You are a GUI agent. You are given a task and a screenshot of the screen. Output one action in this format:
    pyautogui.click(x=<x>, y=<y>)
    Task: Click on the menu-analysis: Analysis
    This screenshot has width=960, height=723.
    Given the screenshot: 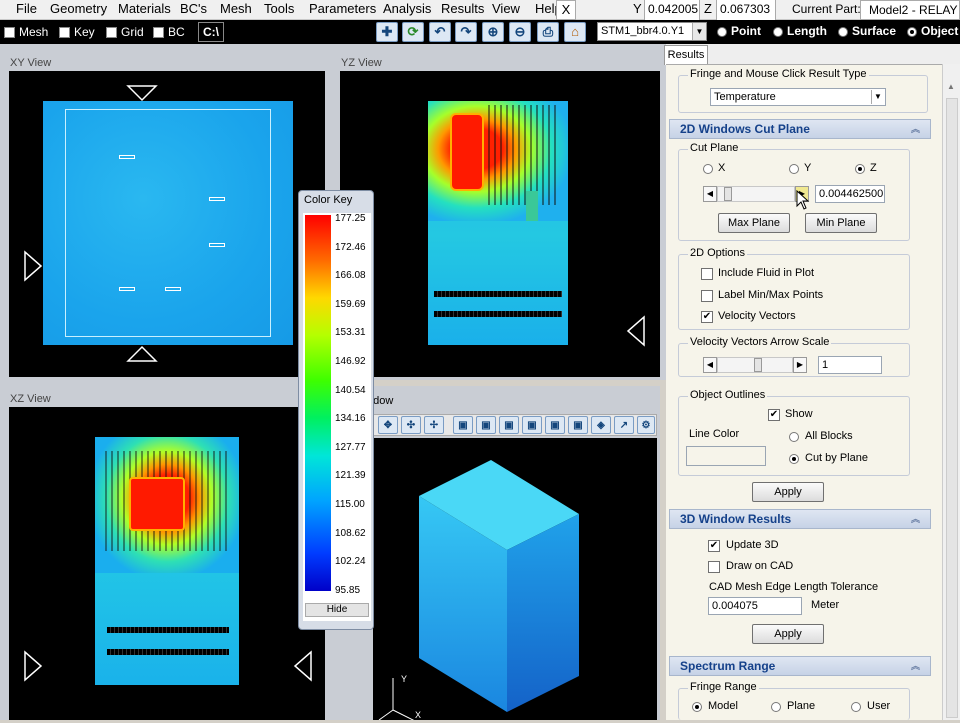 What is the action you would take?
    pyautogui.click(x=407, y=8)
    